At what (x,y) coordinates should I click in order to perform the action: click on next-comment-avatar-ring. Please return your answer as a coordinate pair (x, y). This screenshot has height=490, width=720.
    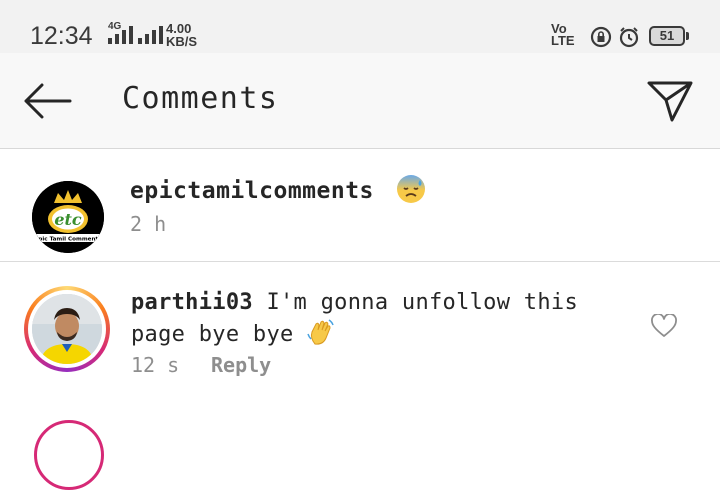
    Looking at the image, I should click on (69, 455).